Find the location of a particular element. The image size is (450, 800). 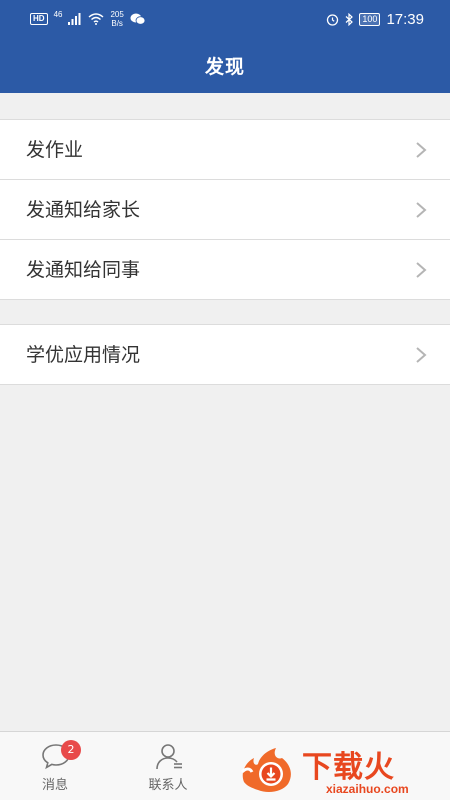

contacts-icon is located at coordinates (169, 757).